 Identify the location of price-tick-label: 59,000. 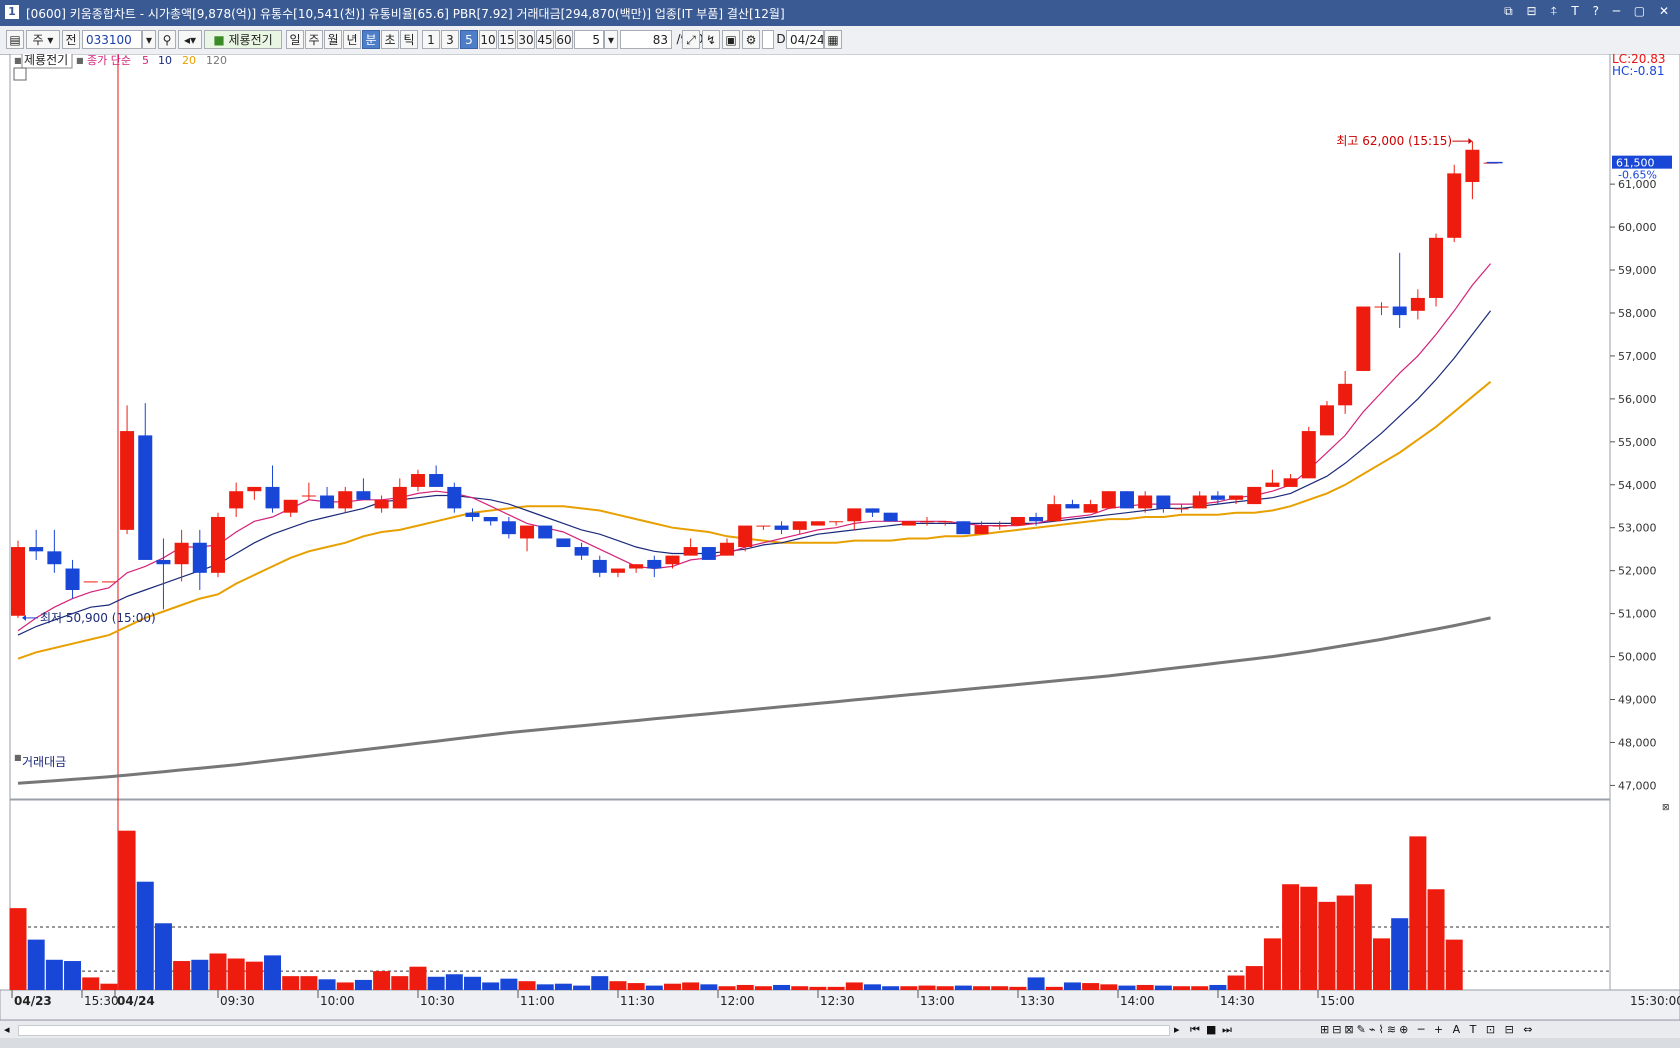
(1637, 270).